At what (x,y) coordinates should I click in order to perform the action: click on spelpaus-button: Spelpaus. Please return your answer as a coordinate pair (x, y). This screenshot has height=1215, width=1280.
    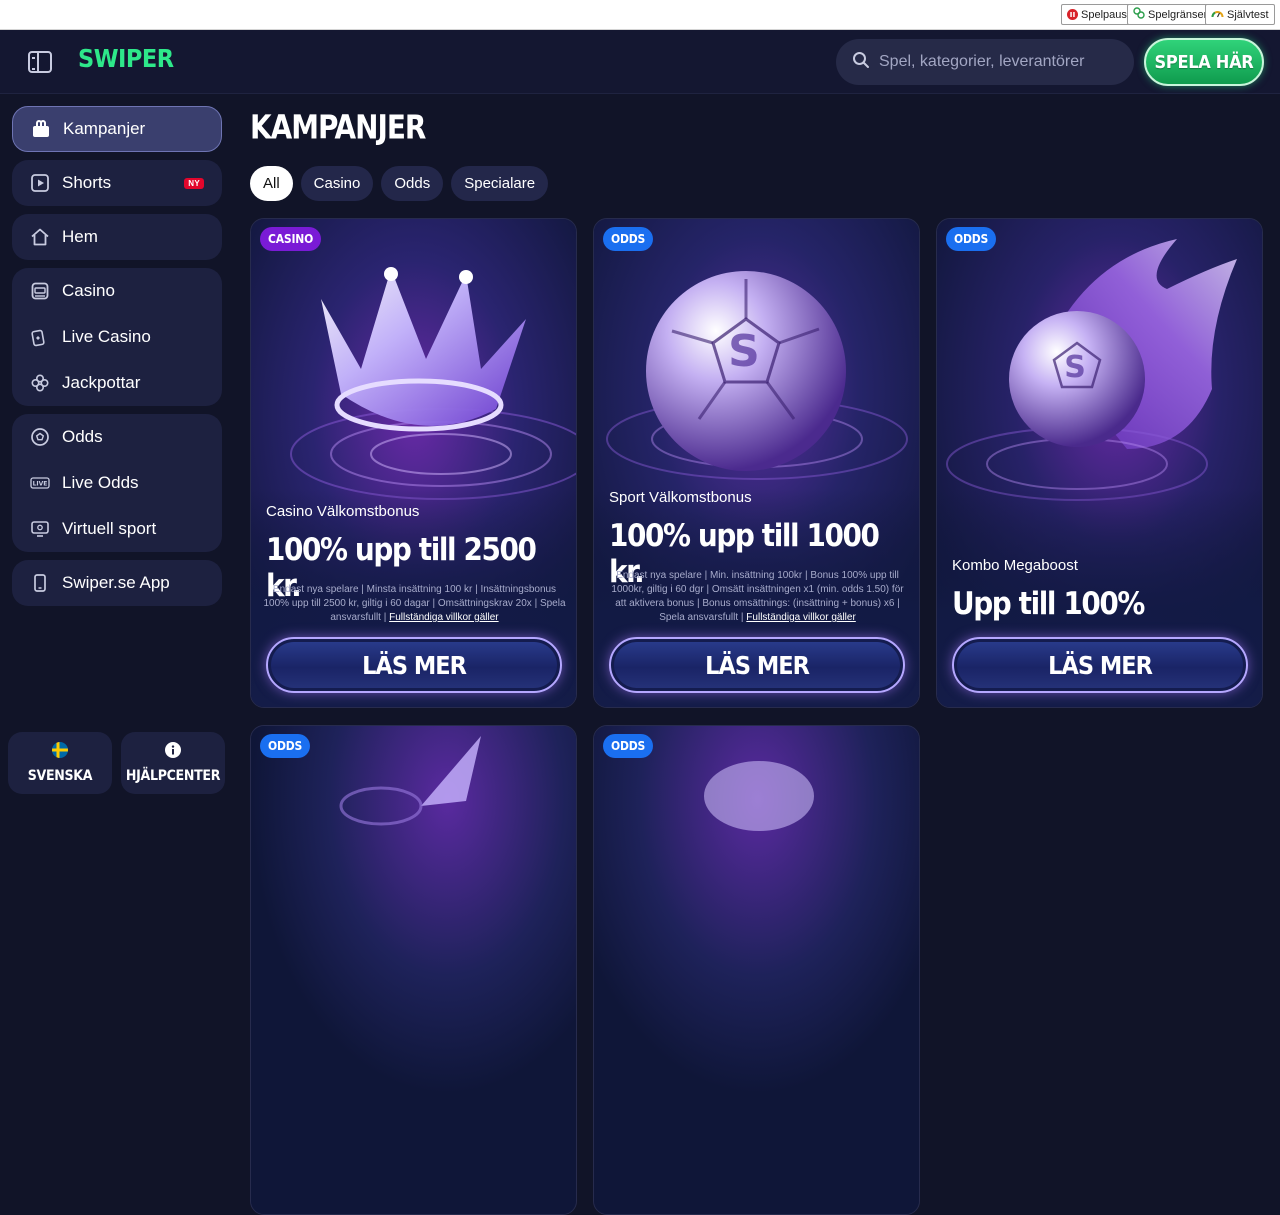
    Looking at the image, I should click on (1097, 14).